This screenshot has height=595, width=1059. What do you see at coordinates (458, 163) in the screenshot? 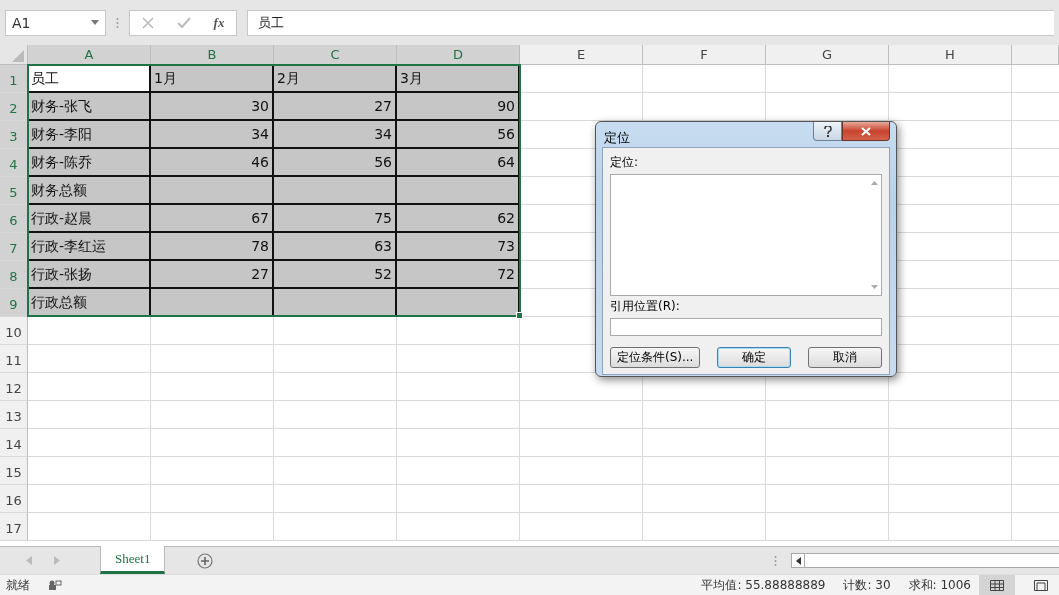
I see `table-cell: 64` at bounding box center [458, 163].